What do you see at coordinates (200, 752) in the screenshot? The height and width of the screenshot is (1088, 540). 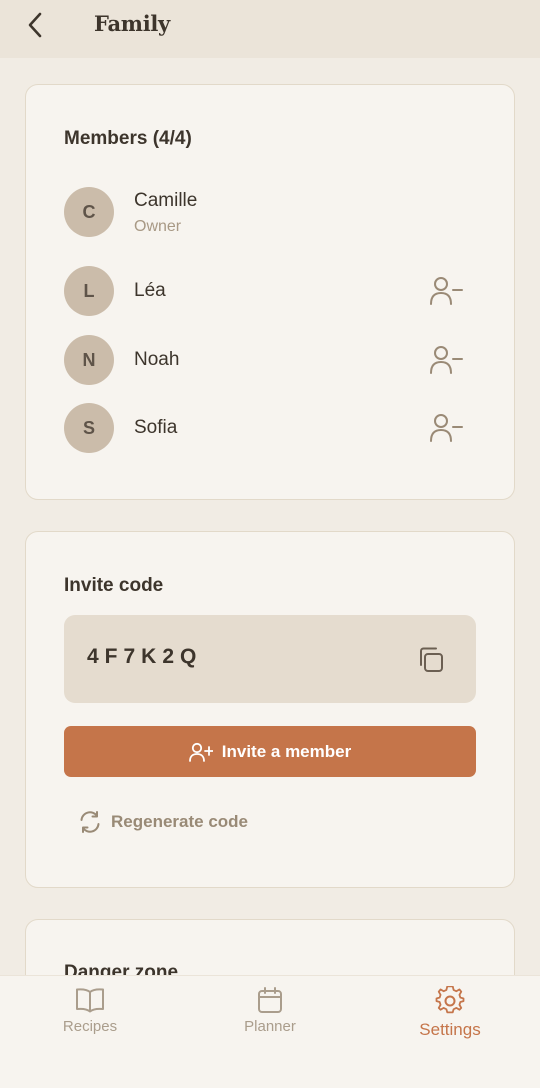 I see `user-plus-icon` at bounding box center [200, 752].